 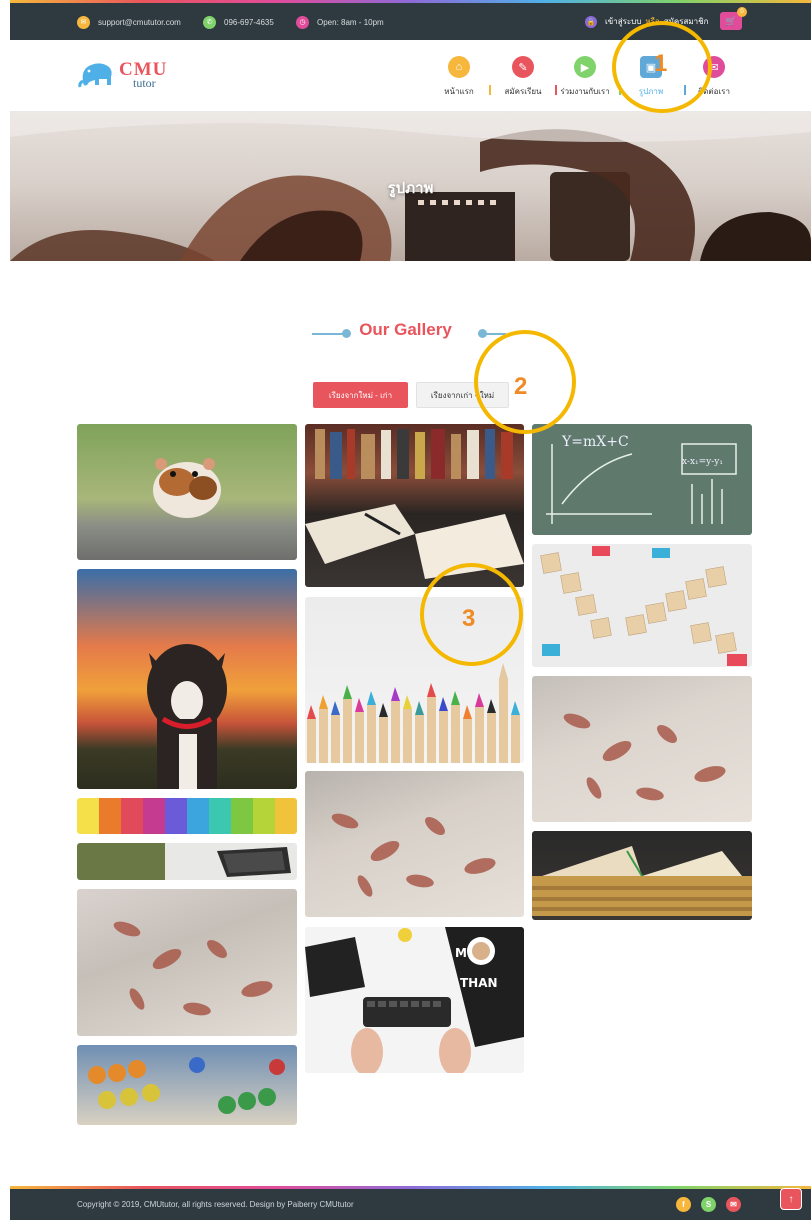 I want to click on facebook-icon: f, so click(x=683, y=1204).